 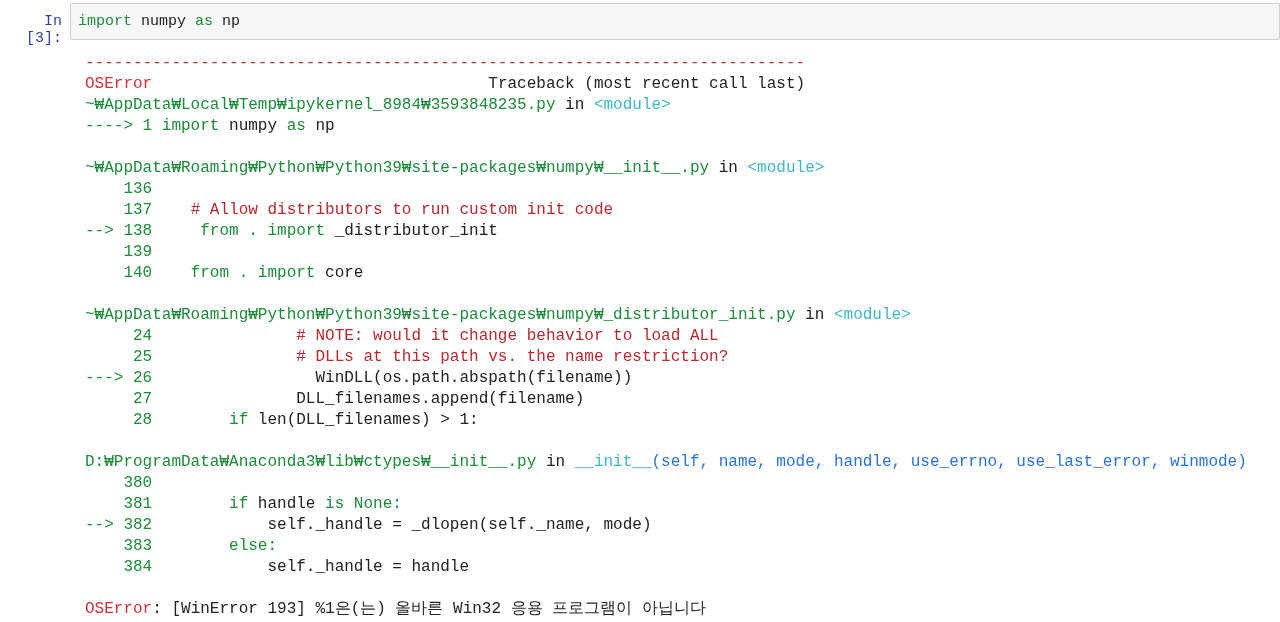 What do you see at coordinates (137, 189) in the screenshot?
I see `traceback-line: 136` at bounding box center [137, 189].